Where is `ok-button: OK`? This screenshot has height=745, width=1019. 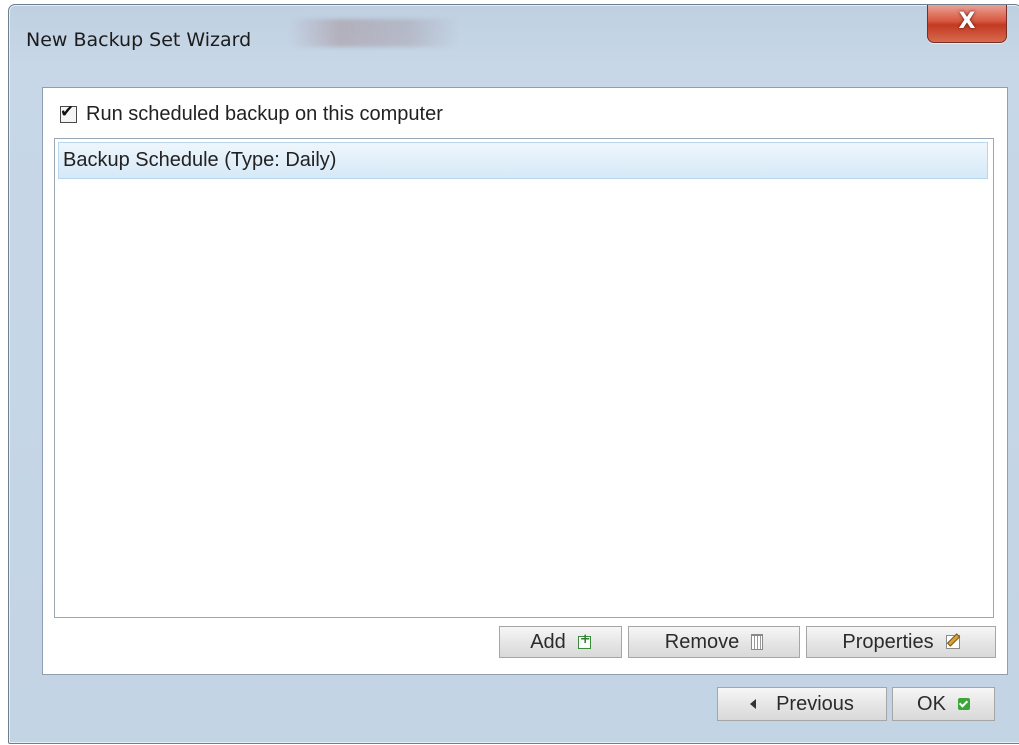
ok-button: OK is located at coordinates (943, 704).